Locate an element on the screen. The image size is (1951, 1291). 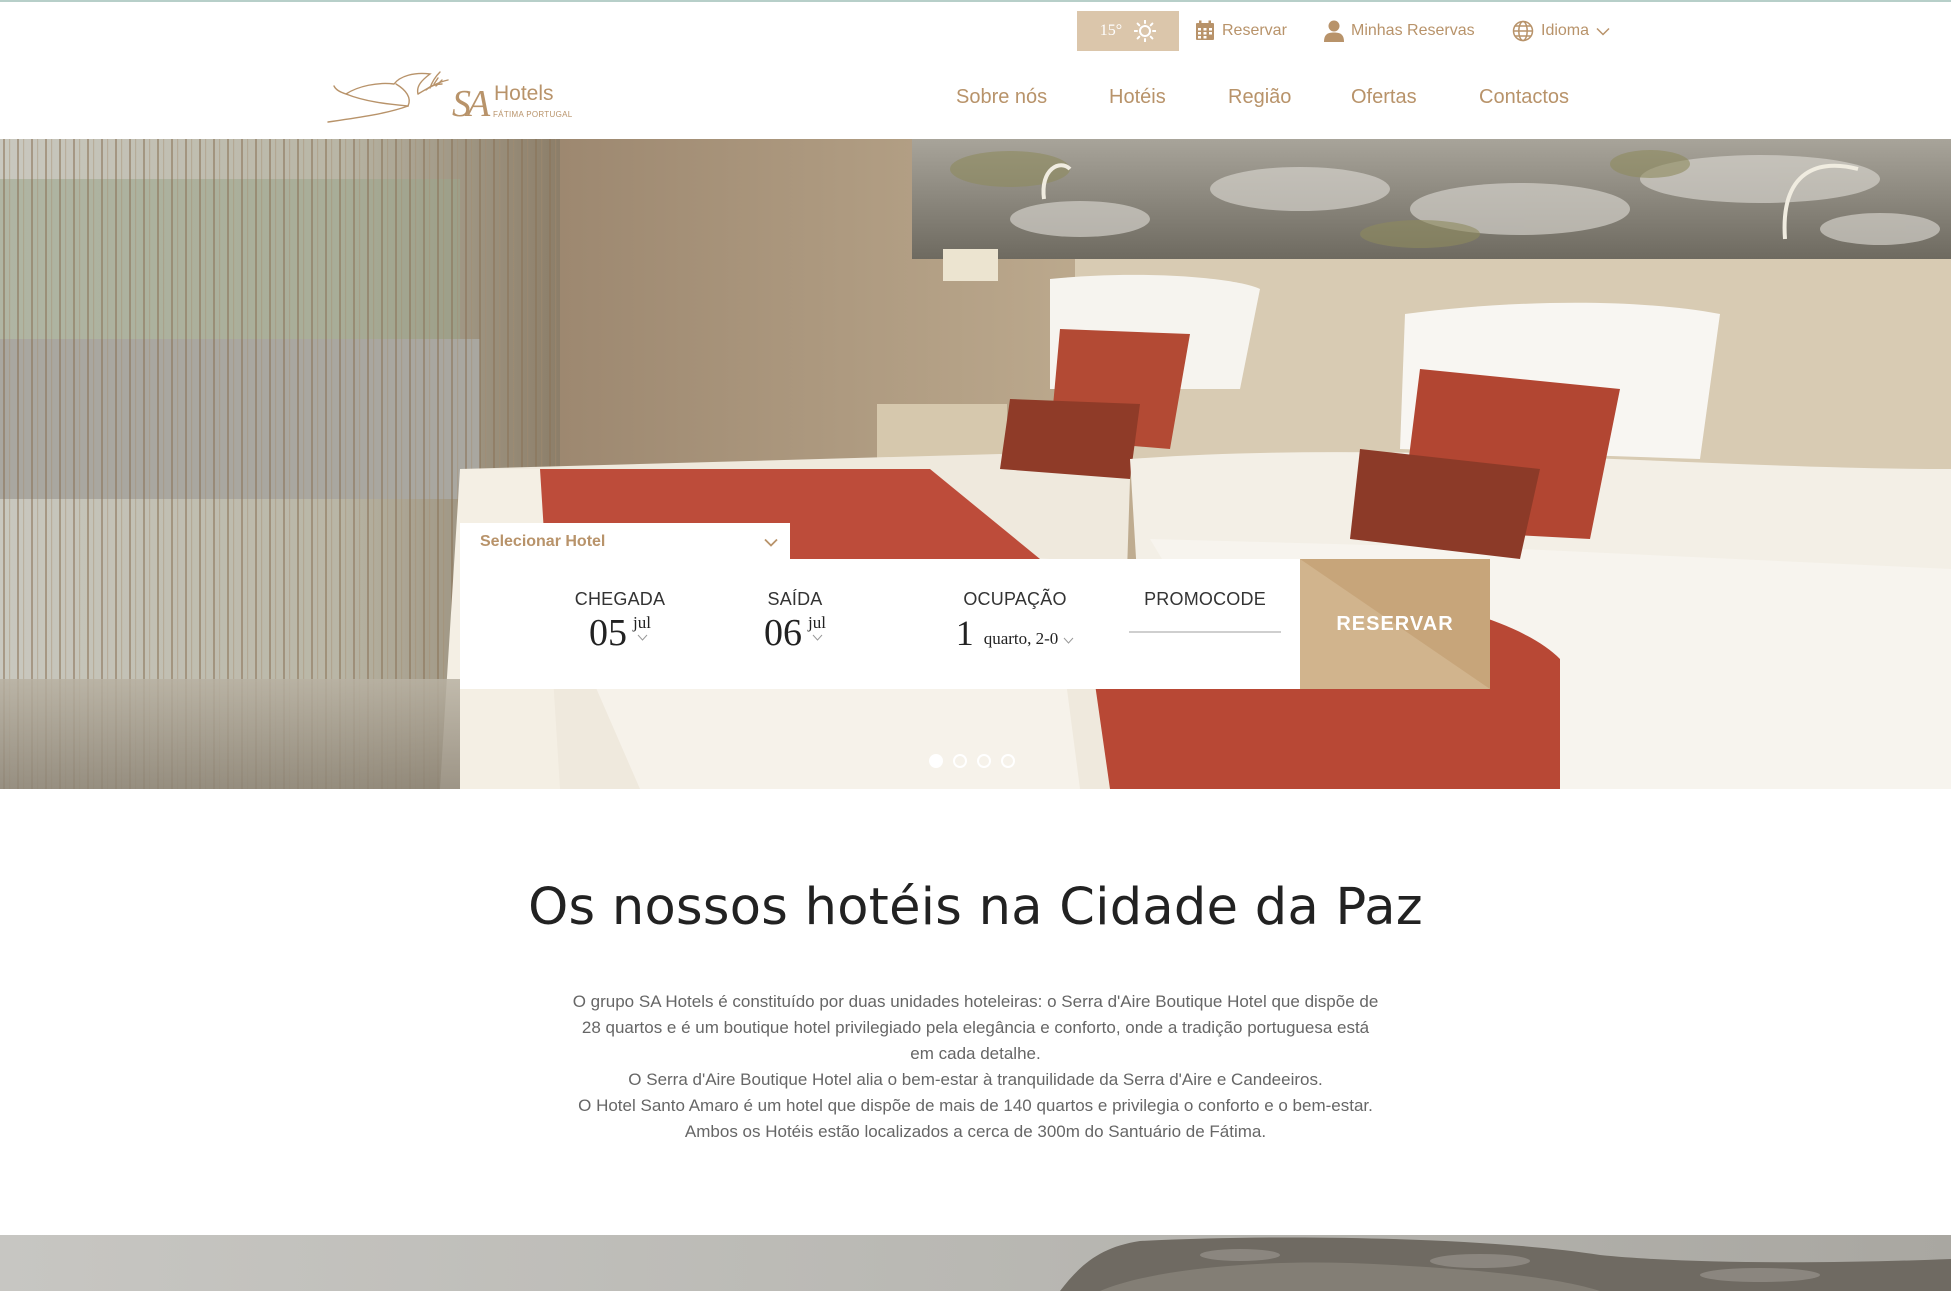
promocode-input is located at coordinates (1205, 632).